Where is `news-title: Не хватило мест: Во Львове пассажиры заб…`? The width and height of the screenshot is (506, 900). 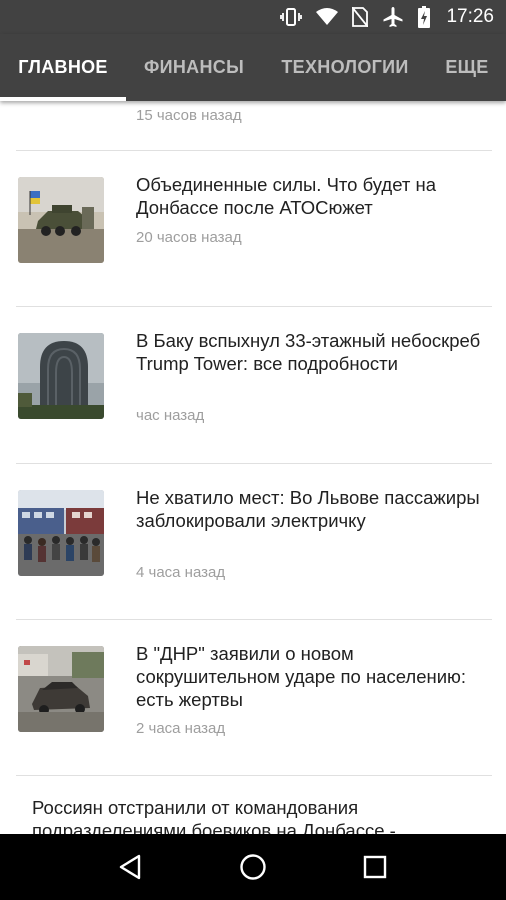 news-title: Не хватило мест: Во Львове пассажиры заб… is located at coordinates (308, 509).